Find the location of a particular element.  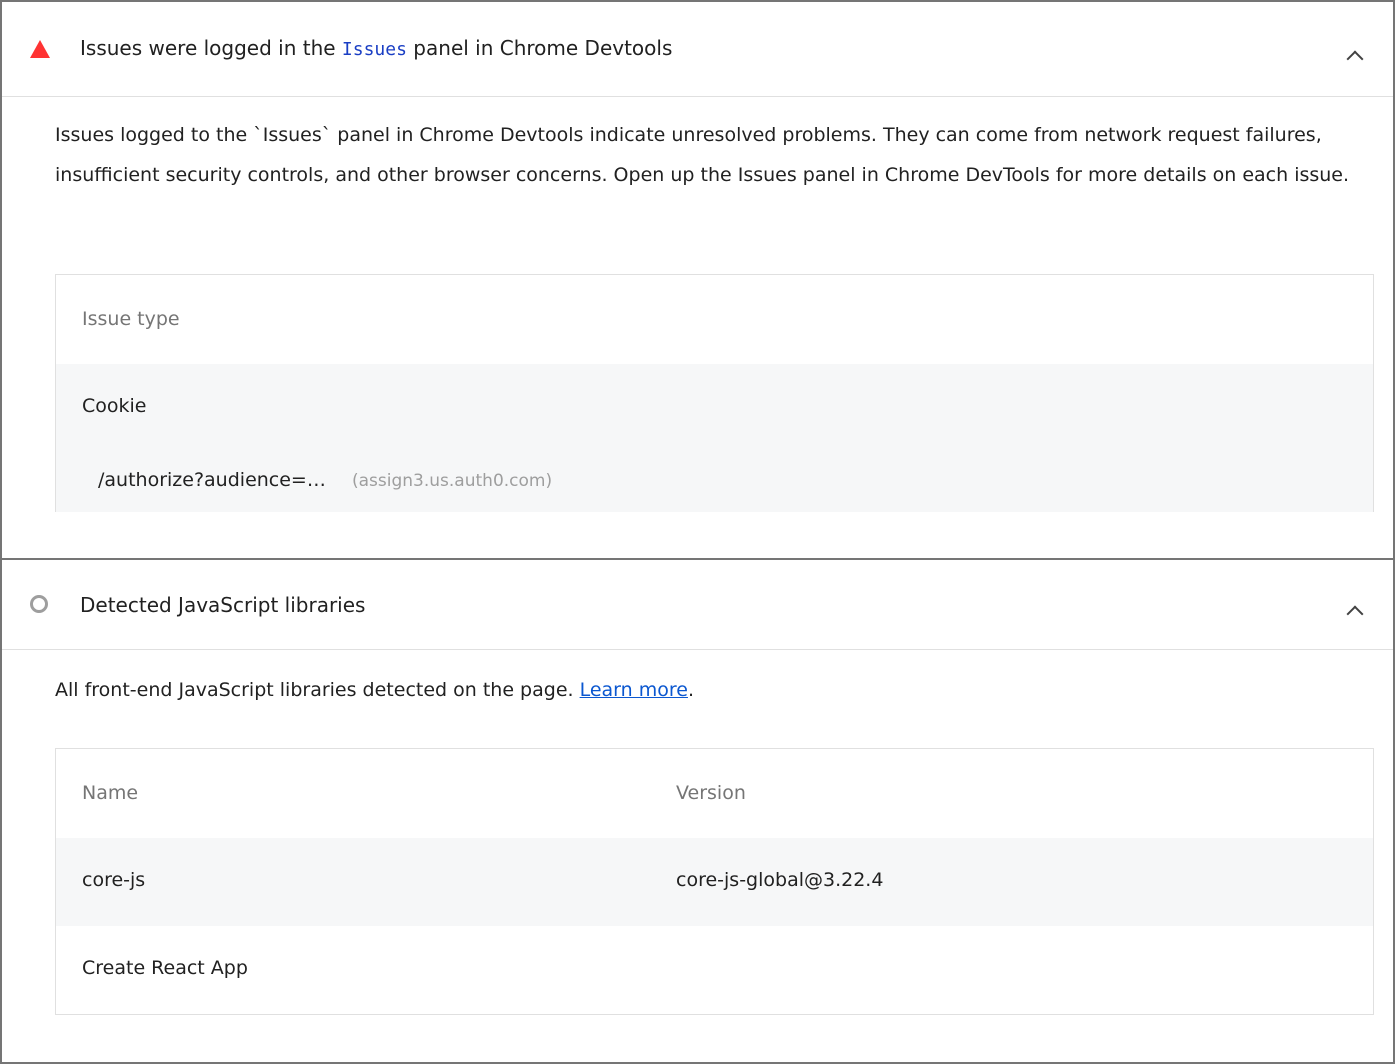

library-version: core-js-global@3.22.4 is located at coordinates (780, 880).